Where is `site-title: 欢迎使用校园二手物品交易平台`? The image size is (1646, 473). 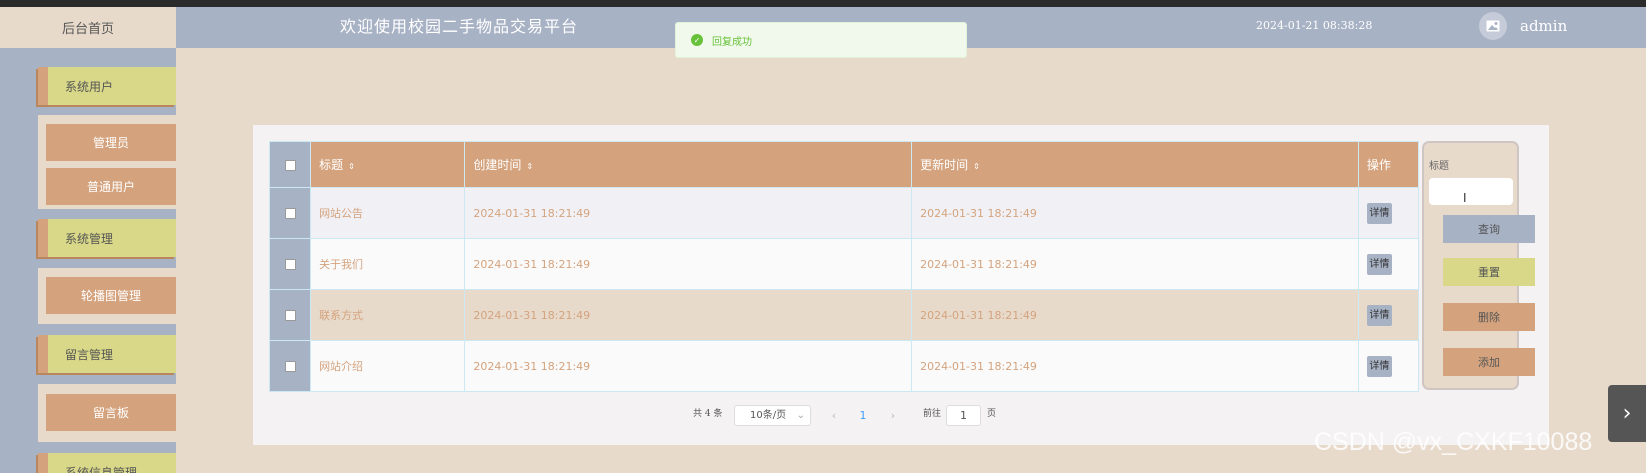 site-title: 欢迎使用校园二手物品交易平台 is located at coordinates (459, 26).